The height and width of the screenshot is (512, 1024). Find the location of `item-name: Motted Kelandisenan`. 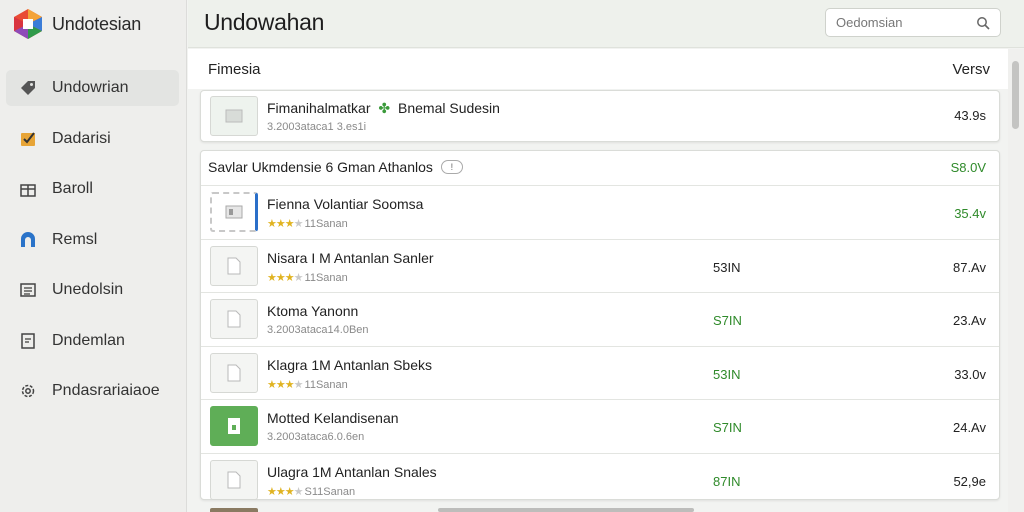

item-name: Motted Kelandisenan is located at coordinates (333, 418).